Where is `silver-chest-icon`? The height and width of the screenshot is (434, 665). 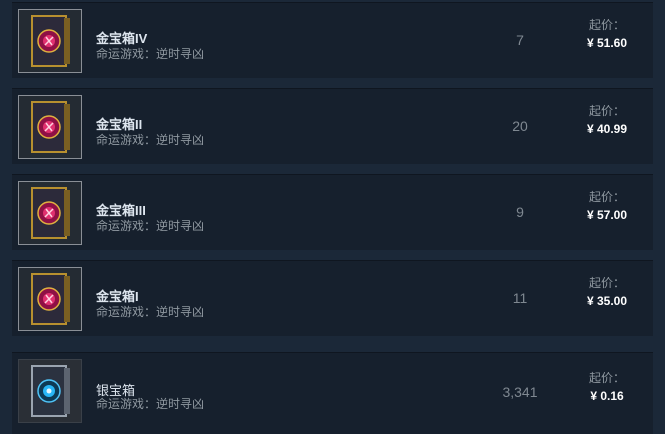 silver-chest-icon is located at coordinates (50, 391).